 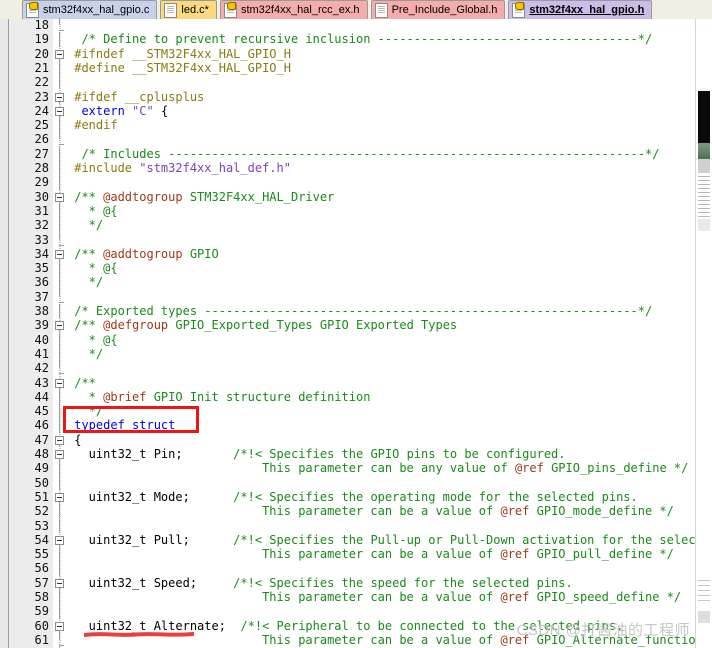 I want to click on line-number: 45, so click(x=41, y=411).